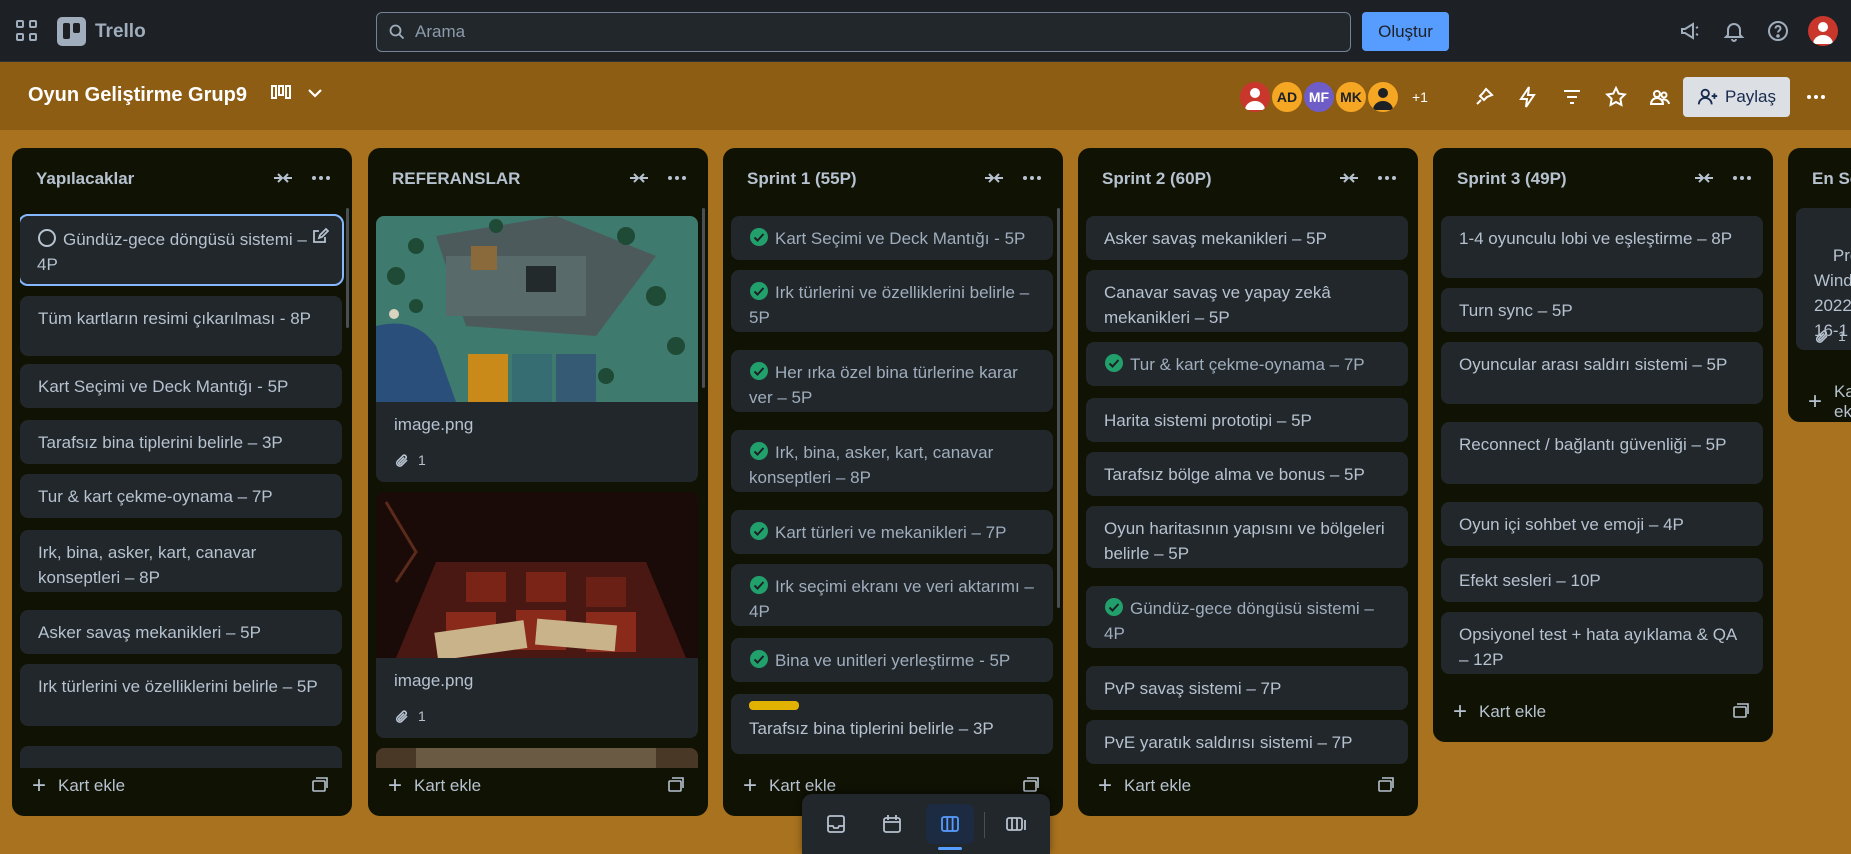  I want to click on board-members: AD MF MK +1, so click(1333, 97).